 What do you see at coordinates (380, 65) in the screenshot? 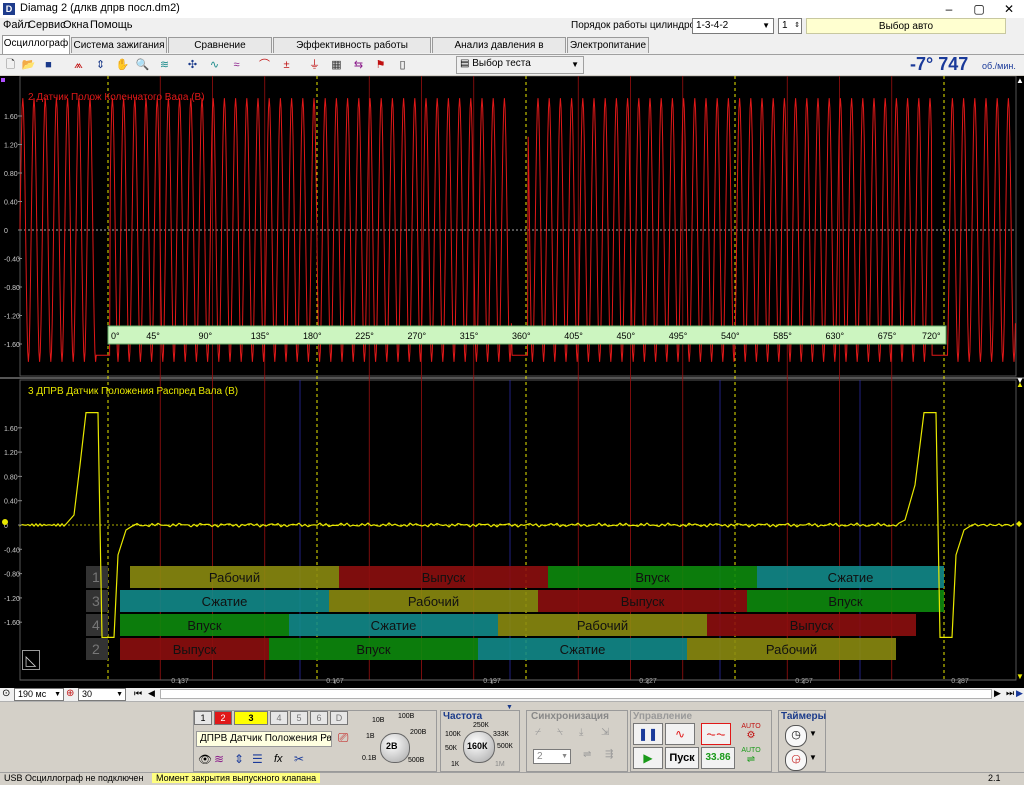
I see `marker-icon: ⚑` at bounding box center [380, 65].